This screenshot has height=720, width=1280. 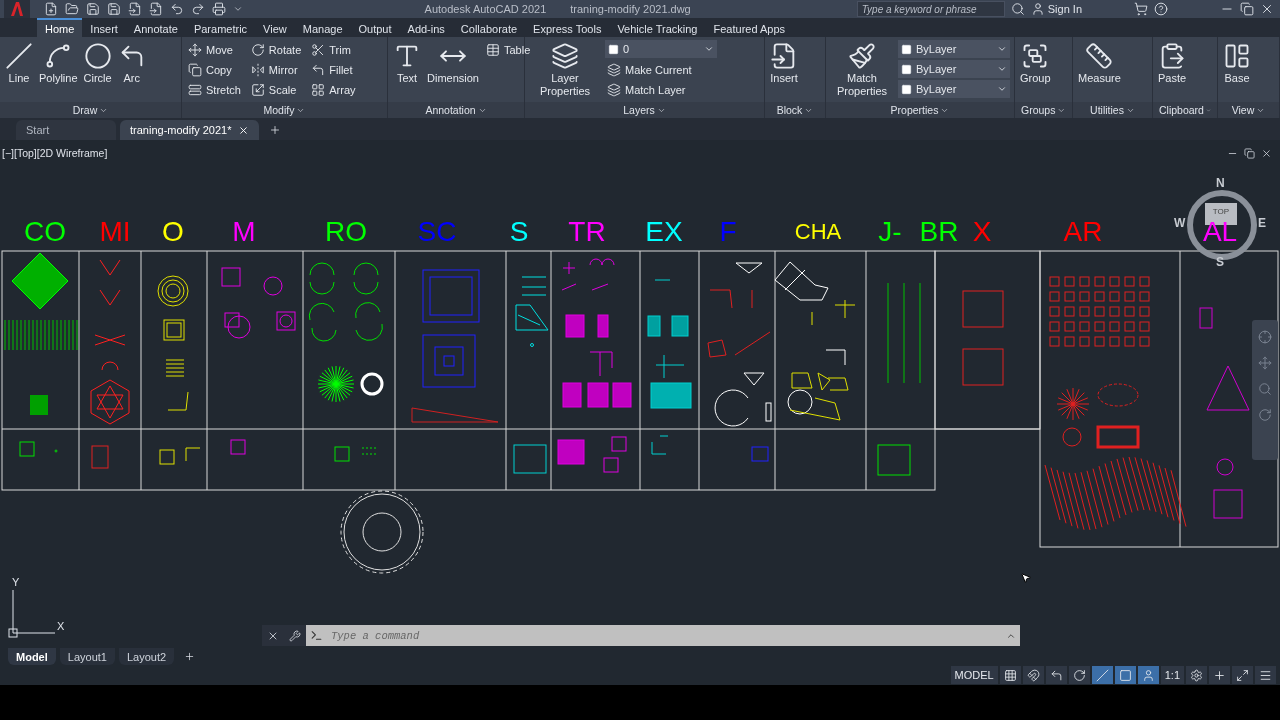 What do you see at coordinates (1056, 675) in the screenshot?
I see `ortho-button` at bounding box center [1056, 675].